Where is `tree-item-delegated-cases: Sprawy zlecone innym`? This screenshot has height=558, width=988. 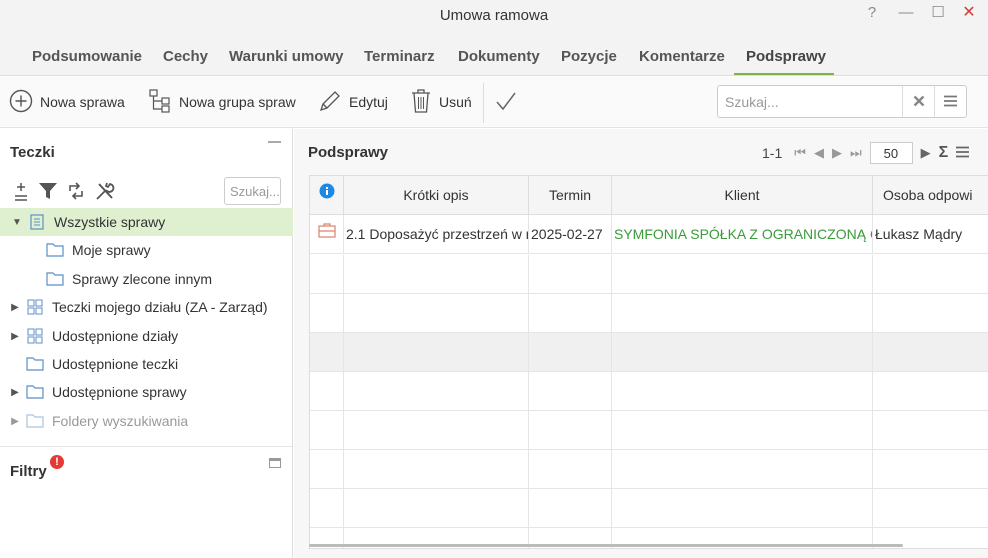 tree-item-delegated-cases: Sprawy zlecone innym is located at coordinates (146, 279).